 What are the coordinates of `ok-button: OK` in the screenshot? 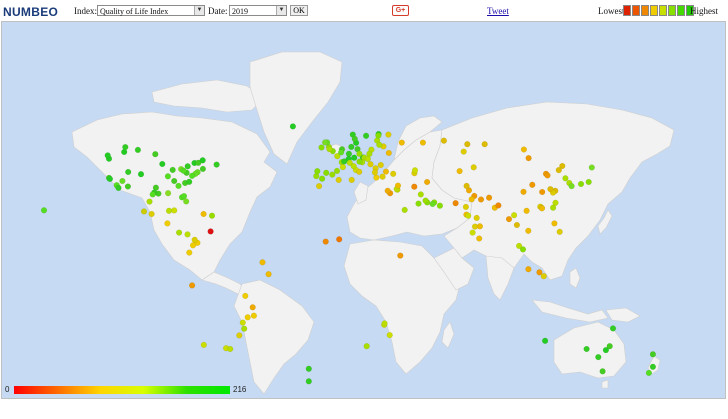 It's located at (299, 10).